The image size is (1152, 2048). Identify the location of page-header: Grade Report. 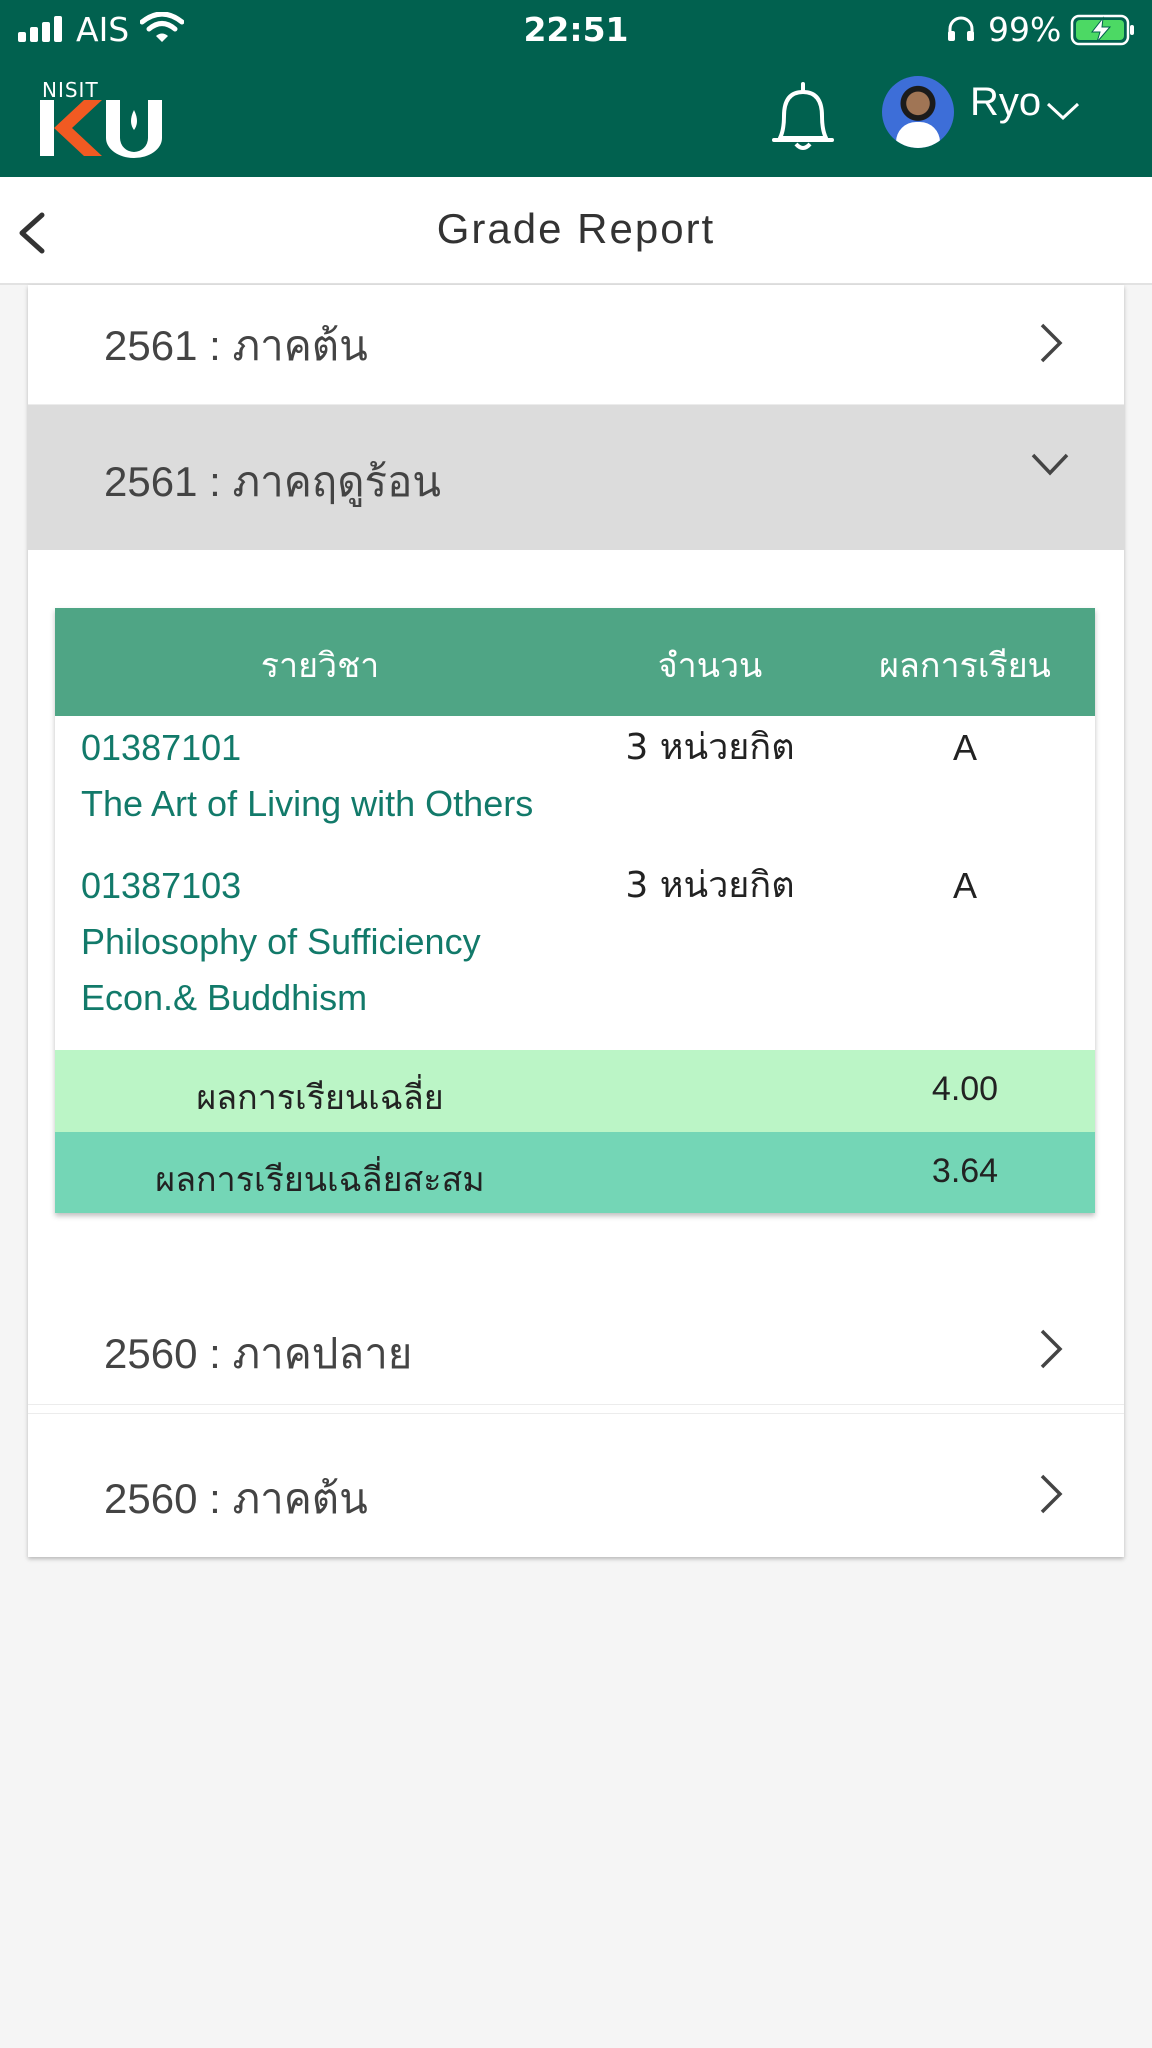
(576, 231).